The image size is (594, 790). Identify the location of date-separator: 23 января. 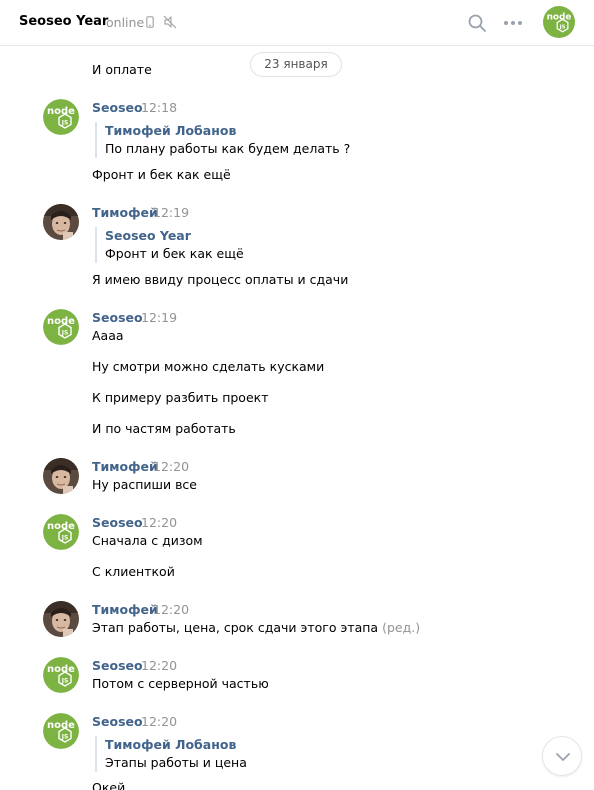
(296, 64).